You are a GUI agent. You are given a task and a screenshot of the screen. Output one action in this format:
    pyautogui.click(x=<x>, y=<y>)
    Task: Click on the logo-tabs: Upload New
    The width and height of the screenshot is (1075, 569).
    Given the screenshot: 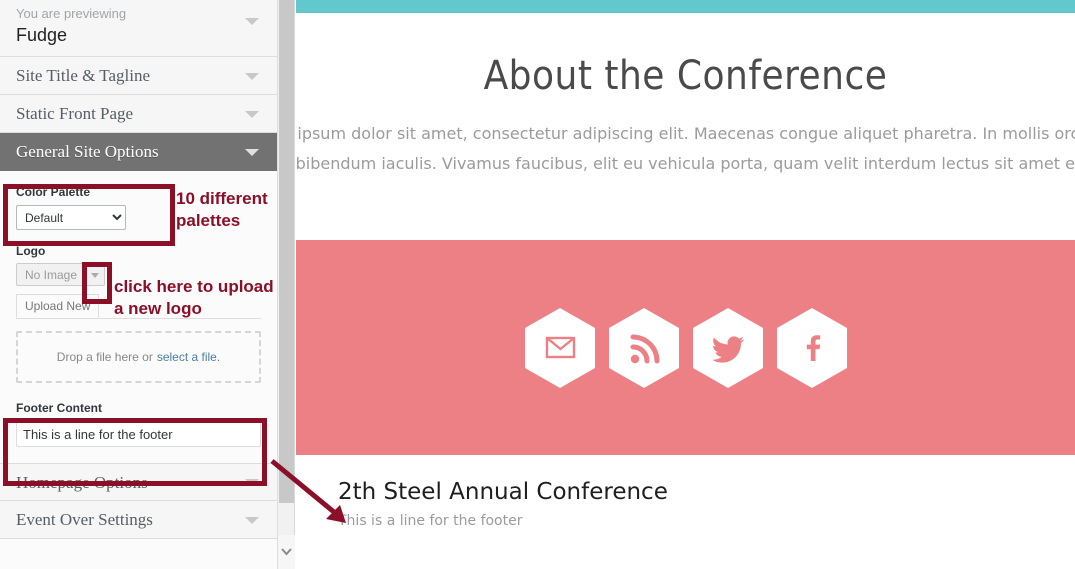 What is the action you would take?
    pyautogui.click(x=138, y=306)
    